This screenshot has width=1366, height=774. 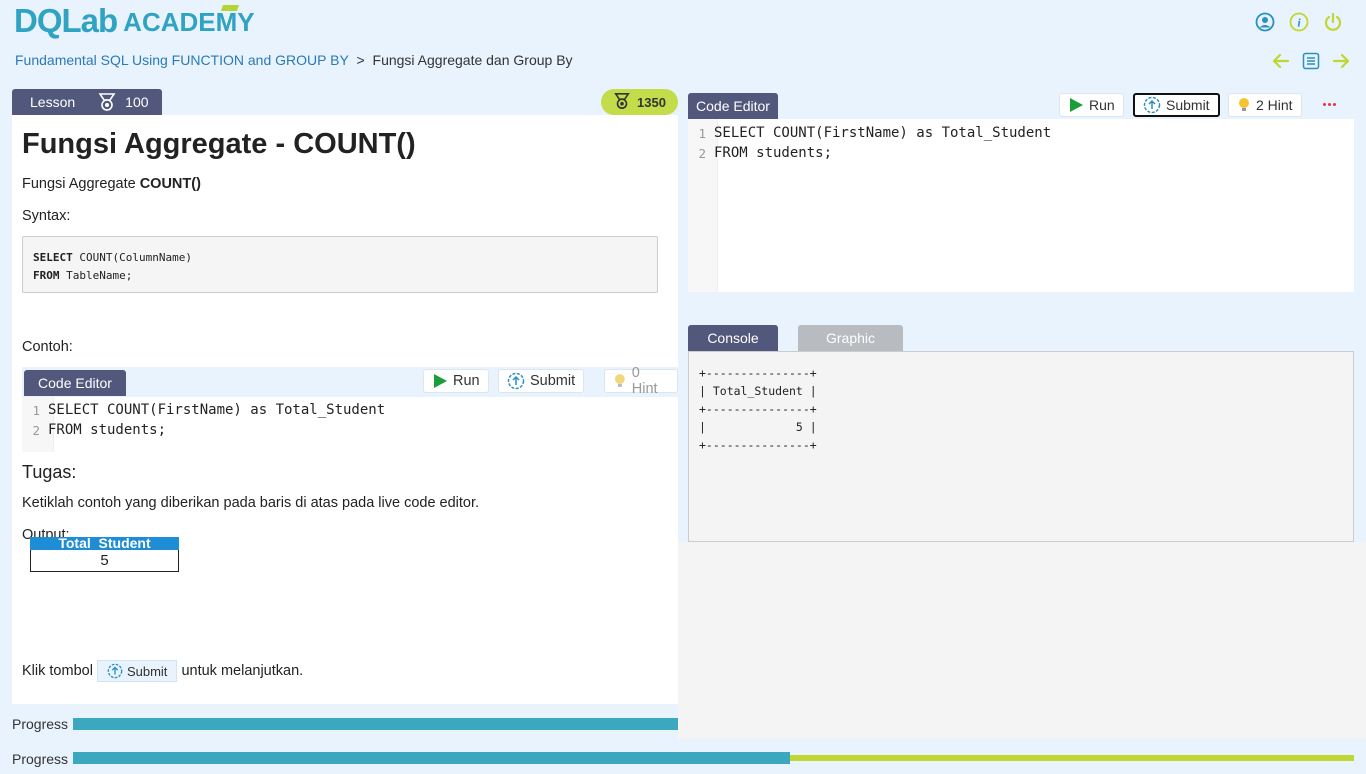 I want to click on subtitle-function: COUNT(), so click(x=170, y=184).